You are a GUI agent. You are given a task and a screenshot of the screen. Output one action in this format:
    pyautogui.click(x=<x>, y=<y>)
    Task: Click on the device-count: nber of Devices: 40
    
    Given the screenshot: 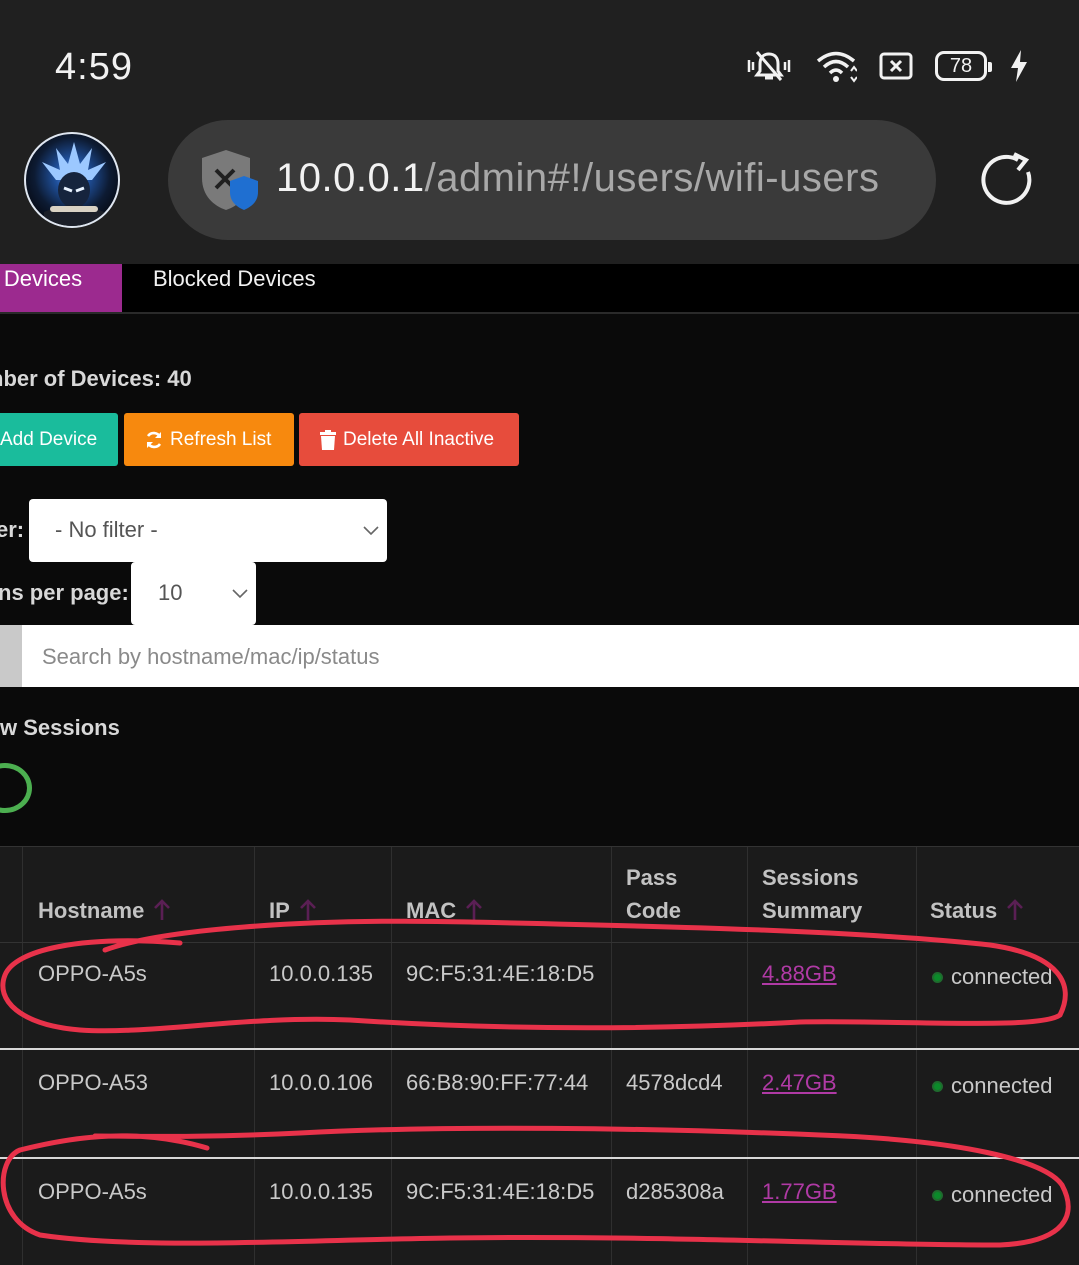 What is the action you would take?
    pyautogui.click(x=96, y=378)
    